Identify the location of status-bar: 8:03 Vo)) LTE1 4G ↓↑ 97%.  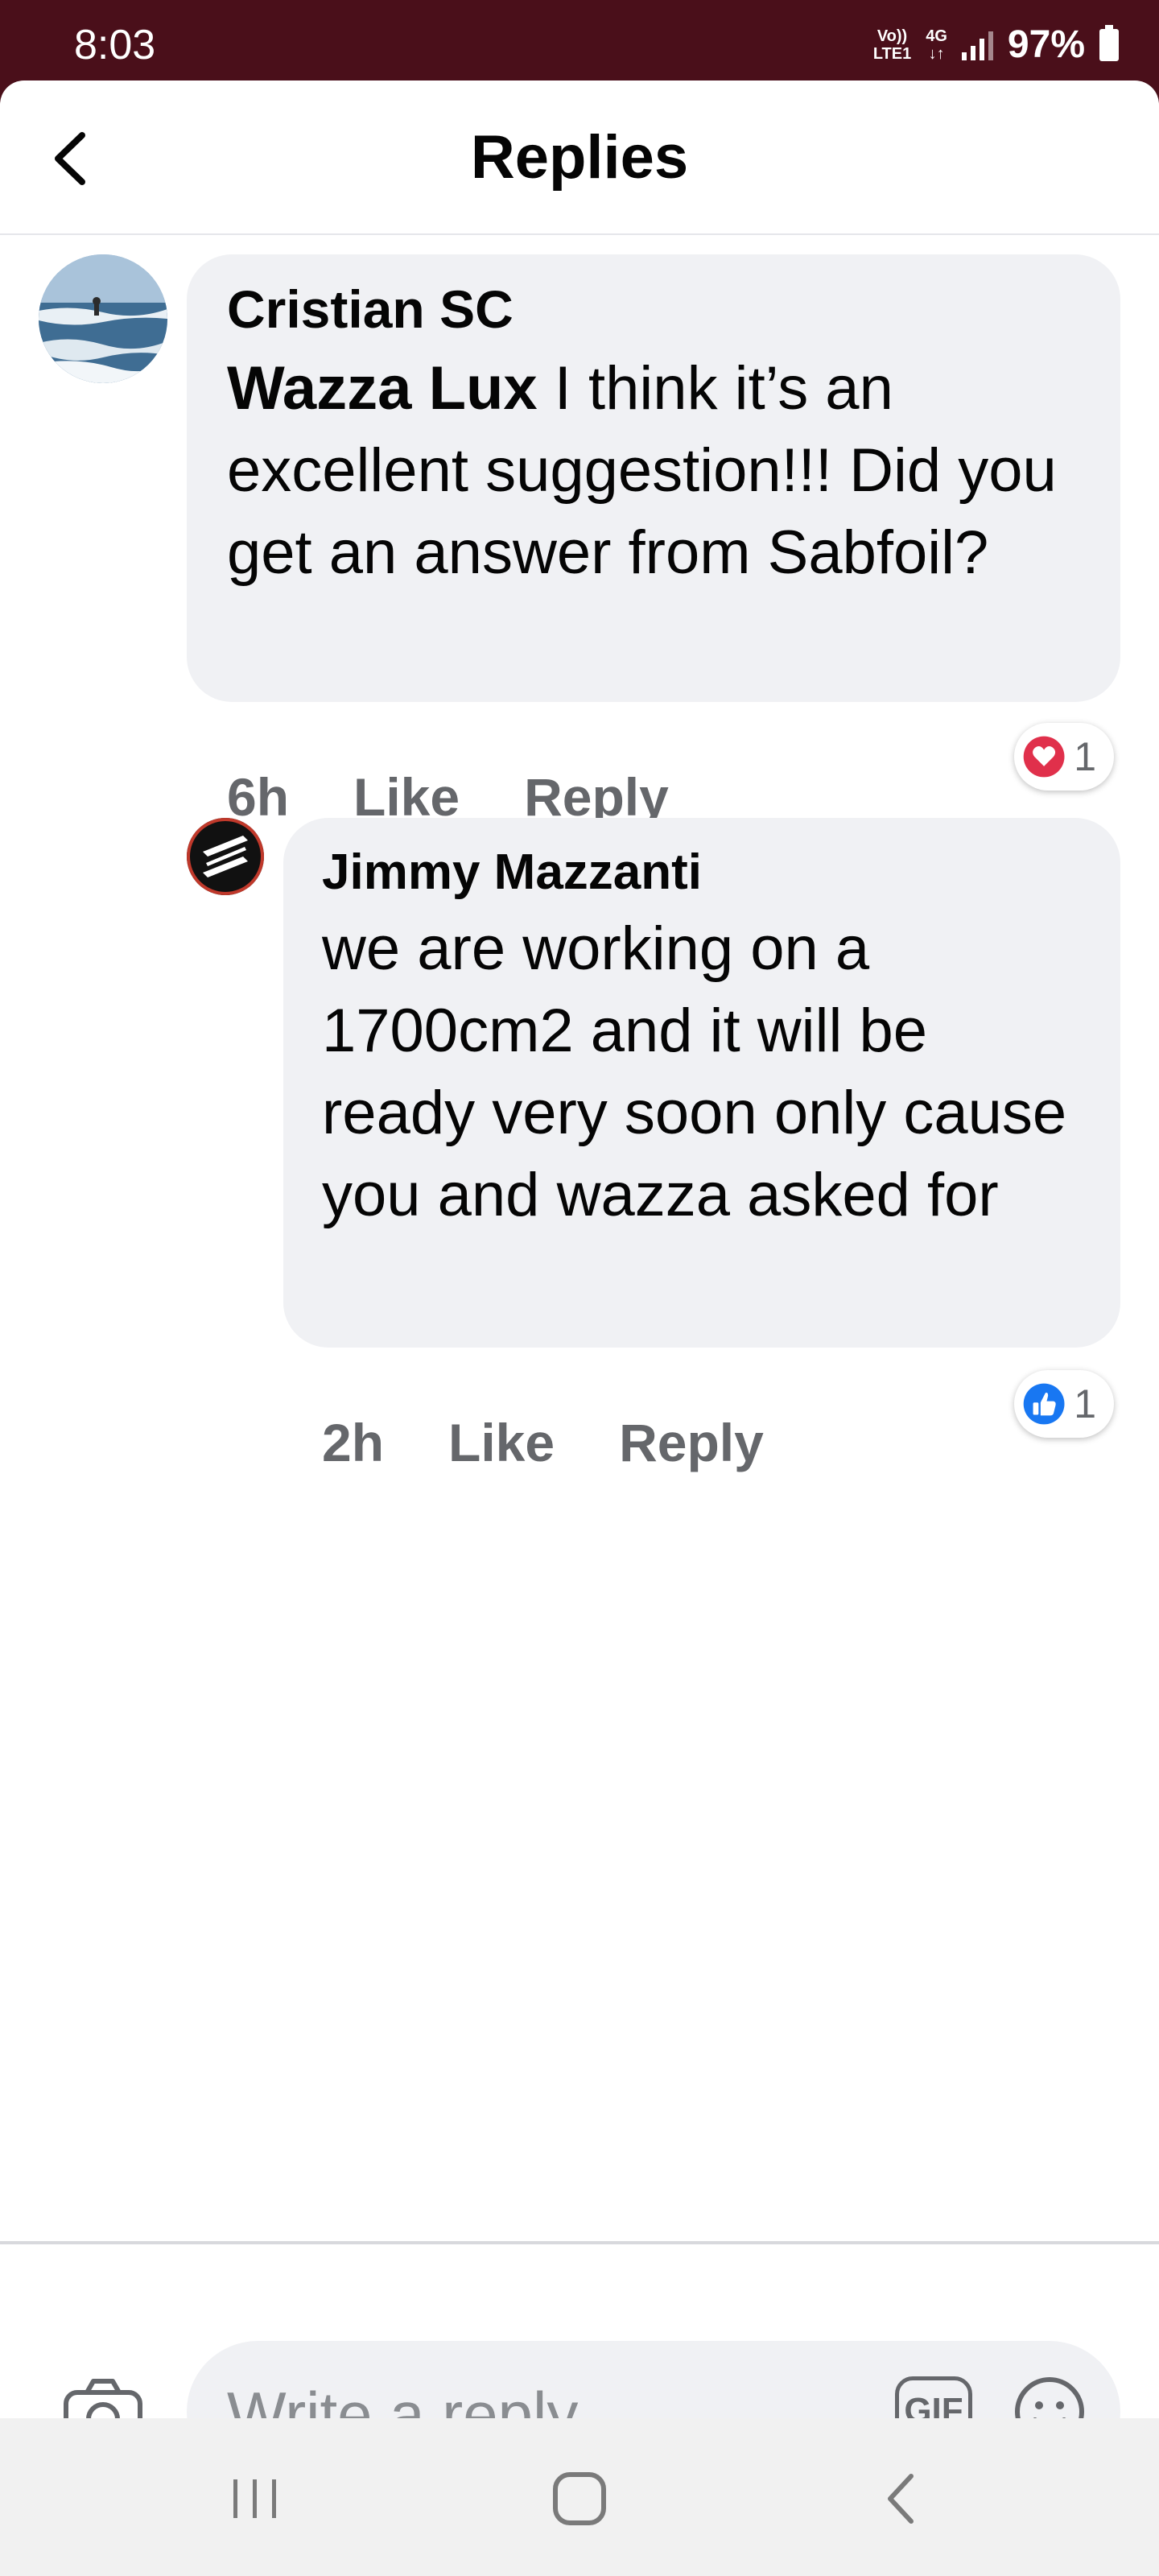
(579, 40).